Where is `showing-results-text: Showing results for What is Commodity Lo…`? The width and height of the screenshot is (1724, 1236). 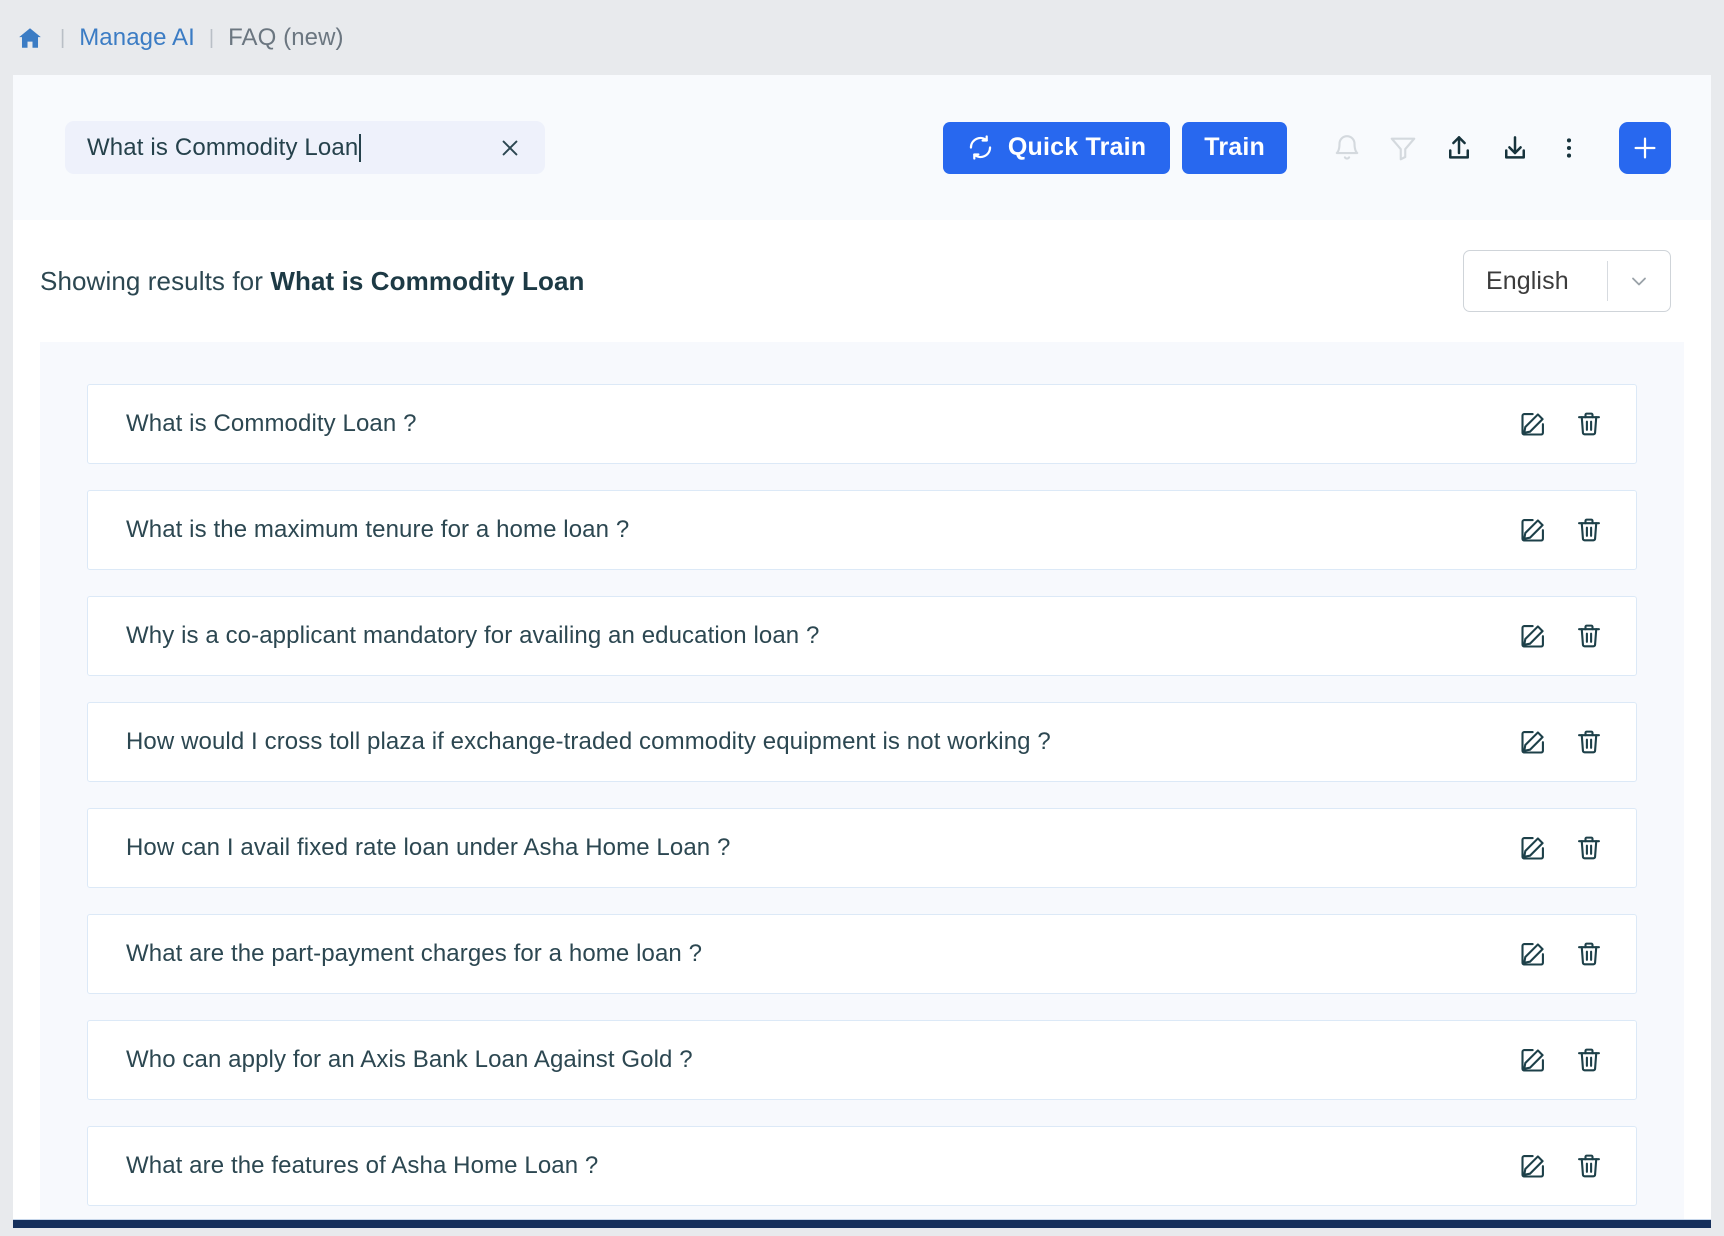
showing-results-text: Showing results for What is Commodity Lo… is located at coordinates (312, 281).